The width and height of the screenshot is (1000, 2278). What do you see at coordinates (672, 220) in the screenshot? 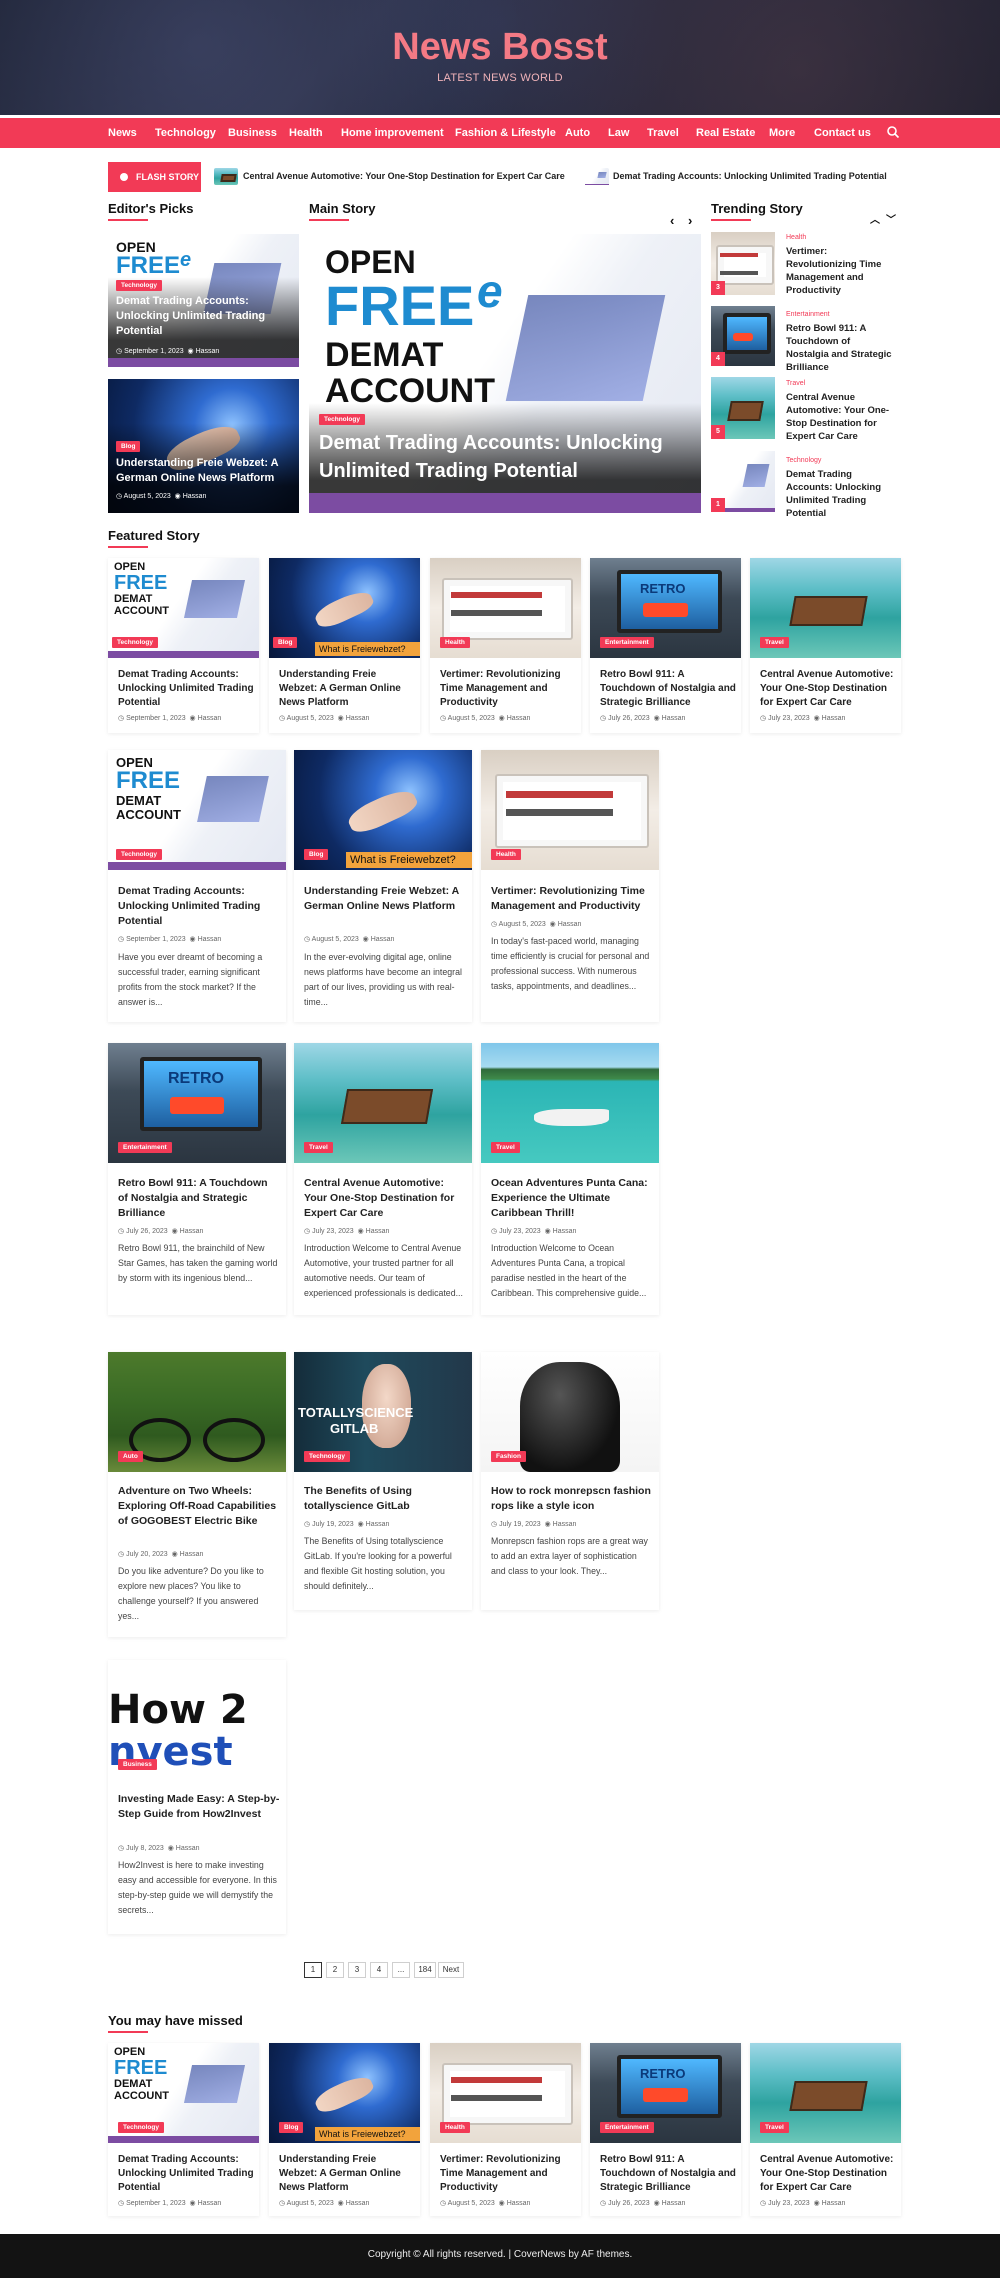
I see `chevron-left-icon: ‹` at bounding box center [672, 220].